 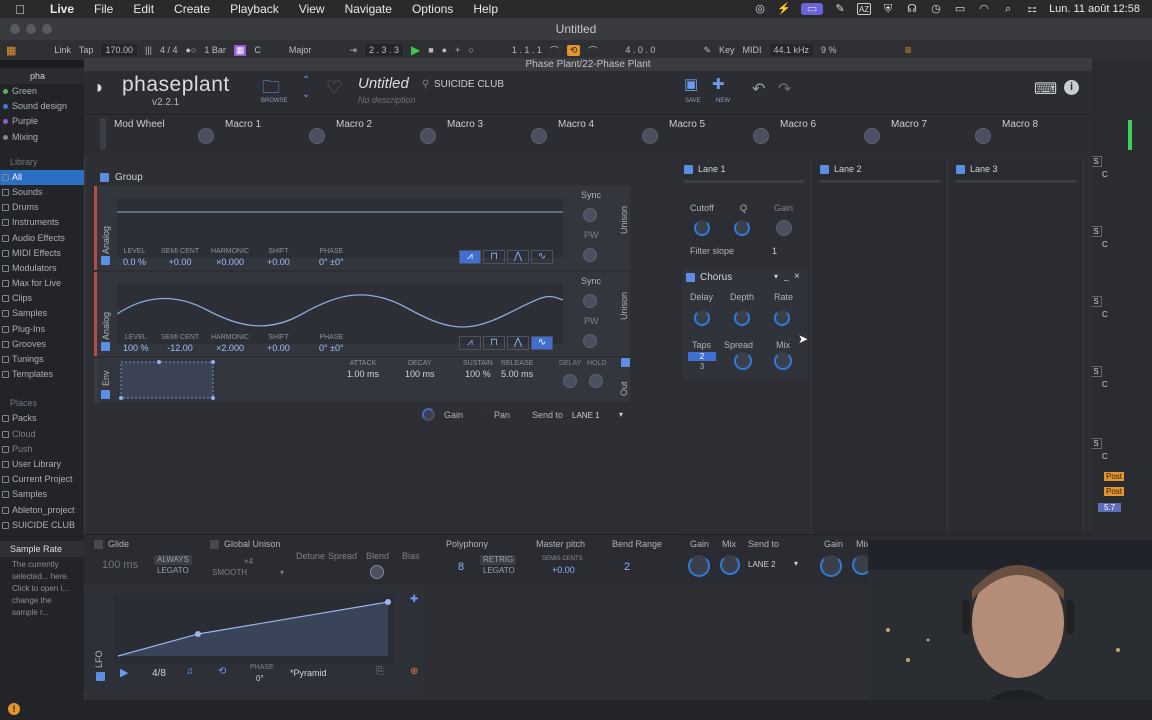 What do you see at coordinates (776, 276) in the screenshot?
I see `chorus-menu-icon: ▾` at bounding box center [776, 276].